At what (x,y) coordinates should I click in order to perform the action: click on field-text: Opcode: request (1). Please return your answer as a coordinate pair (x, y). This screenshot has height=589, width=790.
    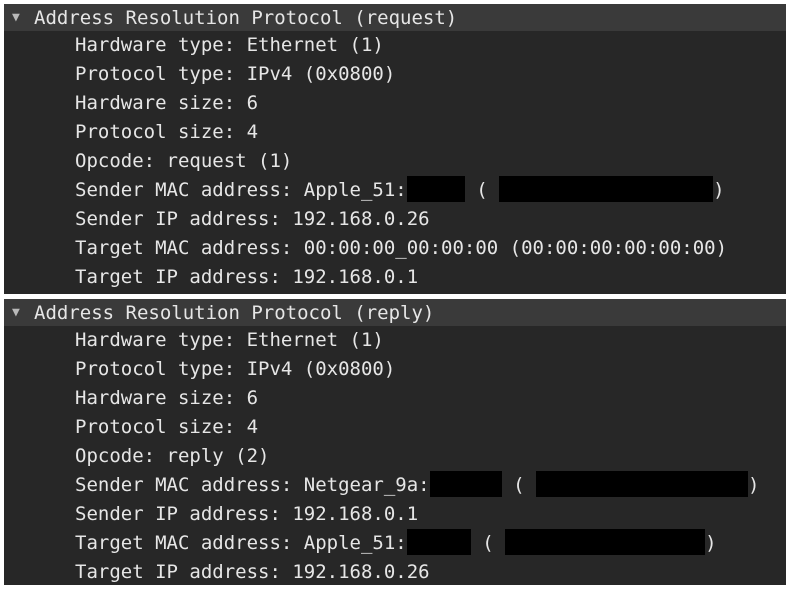
    Looking at the image, I should click on (184, 161).